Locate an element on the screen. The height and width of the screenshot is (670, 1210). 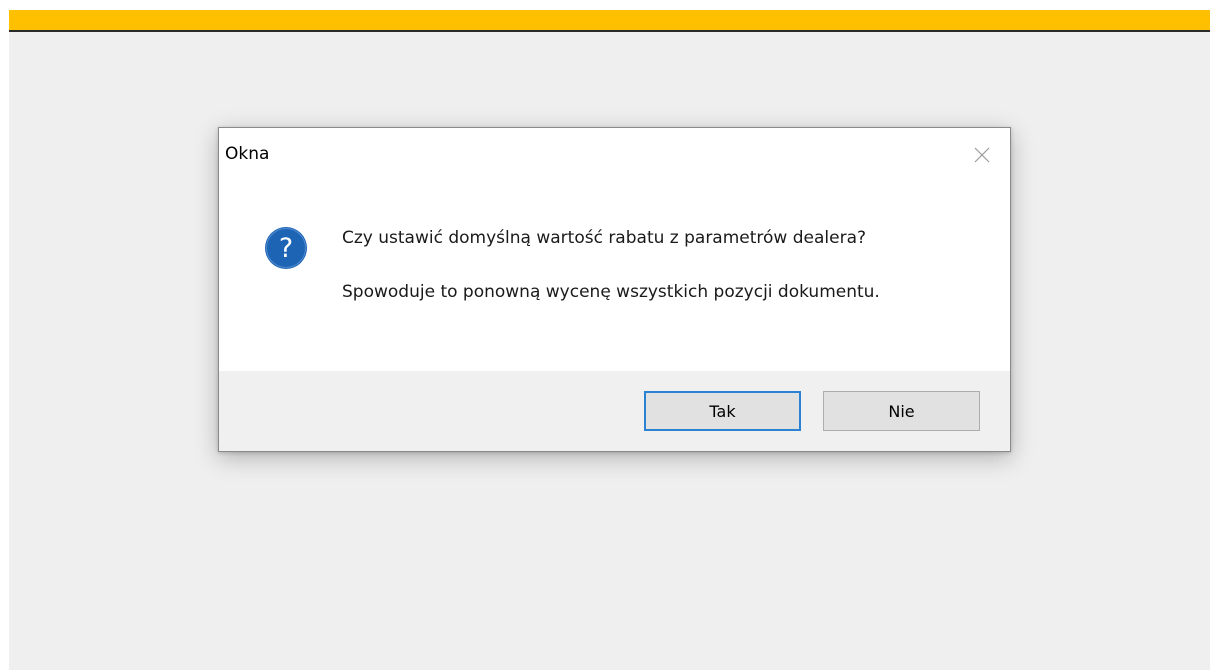
close-button is located at coordinates (982, 155).